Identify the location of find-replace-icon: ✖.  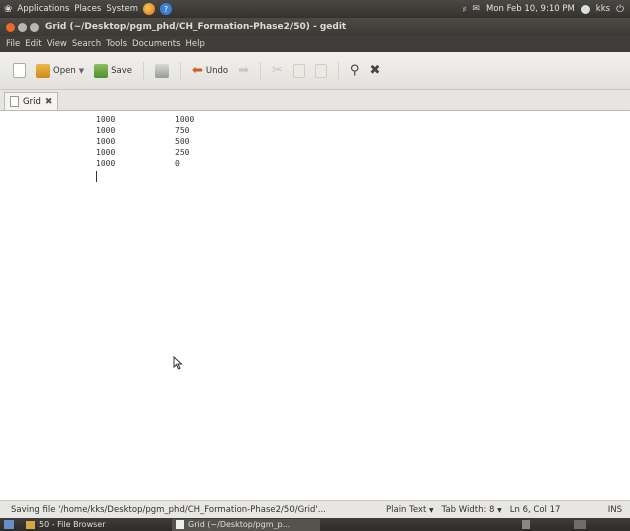
(375, 70).